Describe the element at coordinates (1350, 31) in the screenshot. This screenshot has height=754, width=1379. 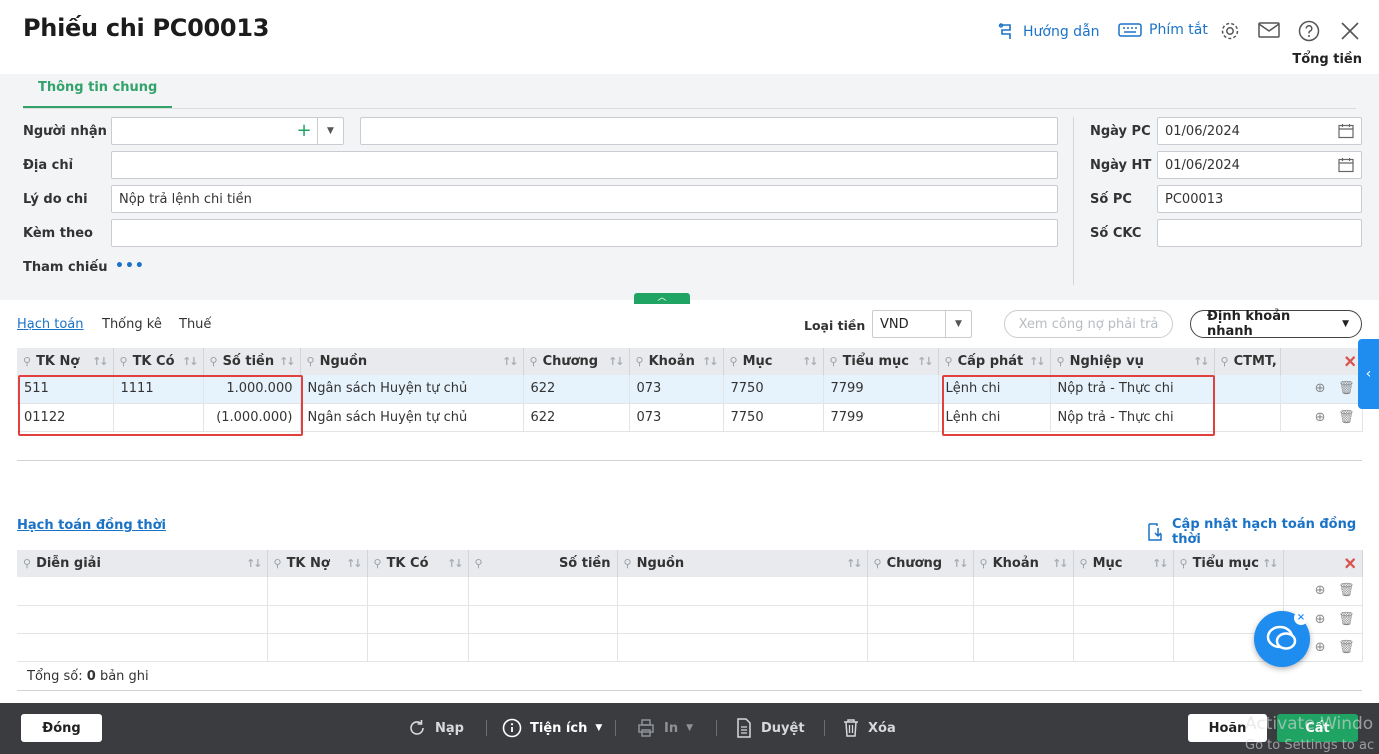
I see `close-icon` at that location.